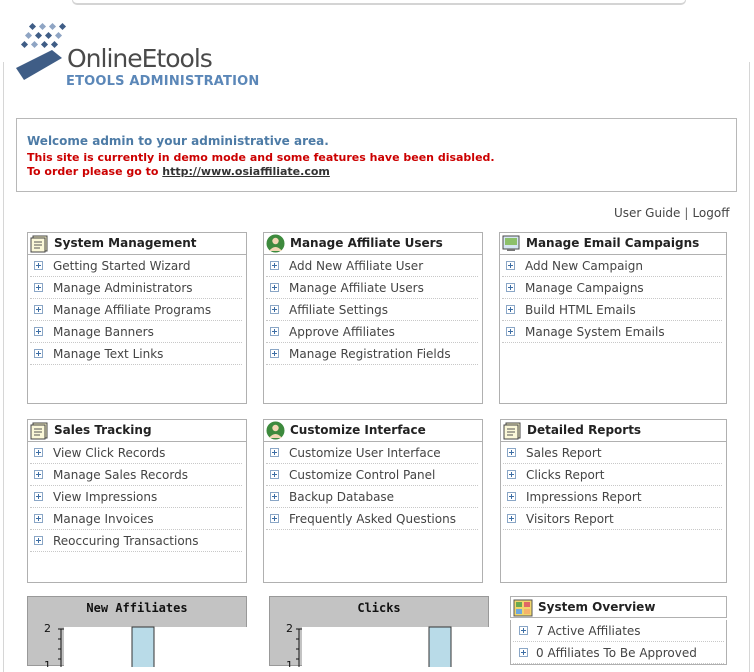 This screenshot has height=672, width=754. I want to click on menu-item-reoccuring-transactions: Reoccuring Transactions, so click(136, 541).